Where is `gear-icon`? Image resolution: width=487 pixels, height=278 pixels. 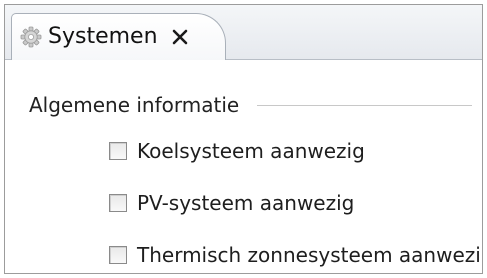
gear-icon is located at coordinates (31, 37).